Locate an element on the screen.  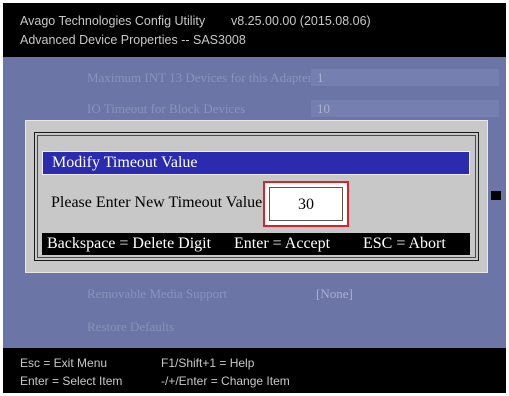
help-esc: ESC = Abort is located at coordinates (404, 243).